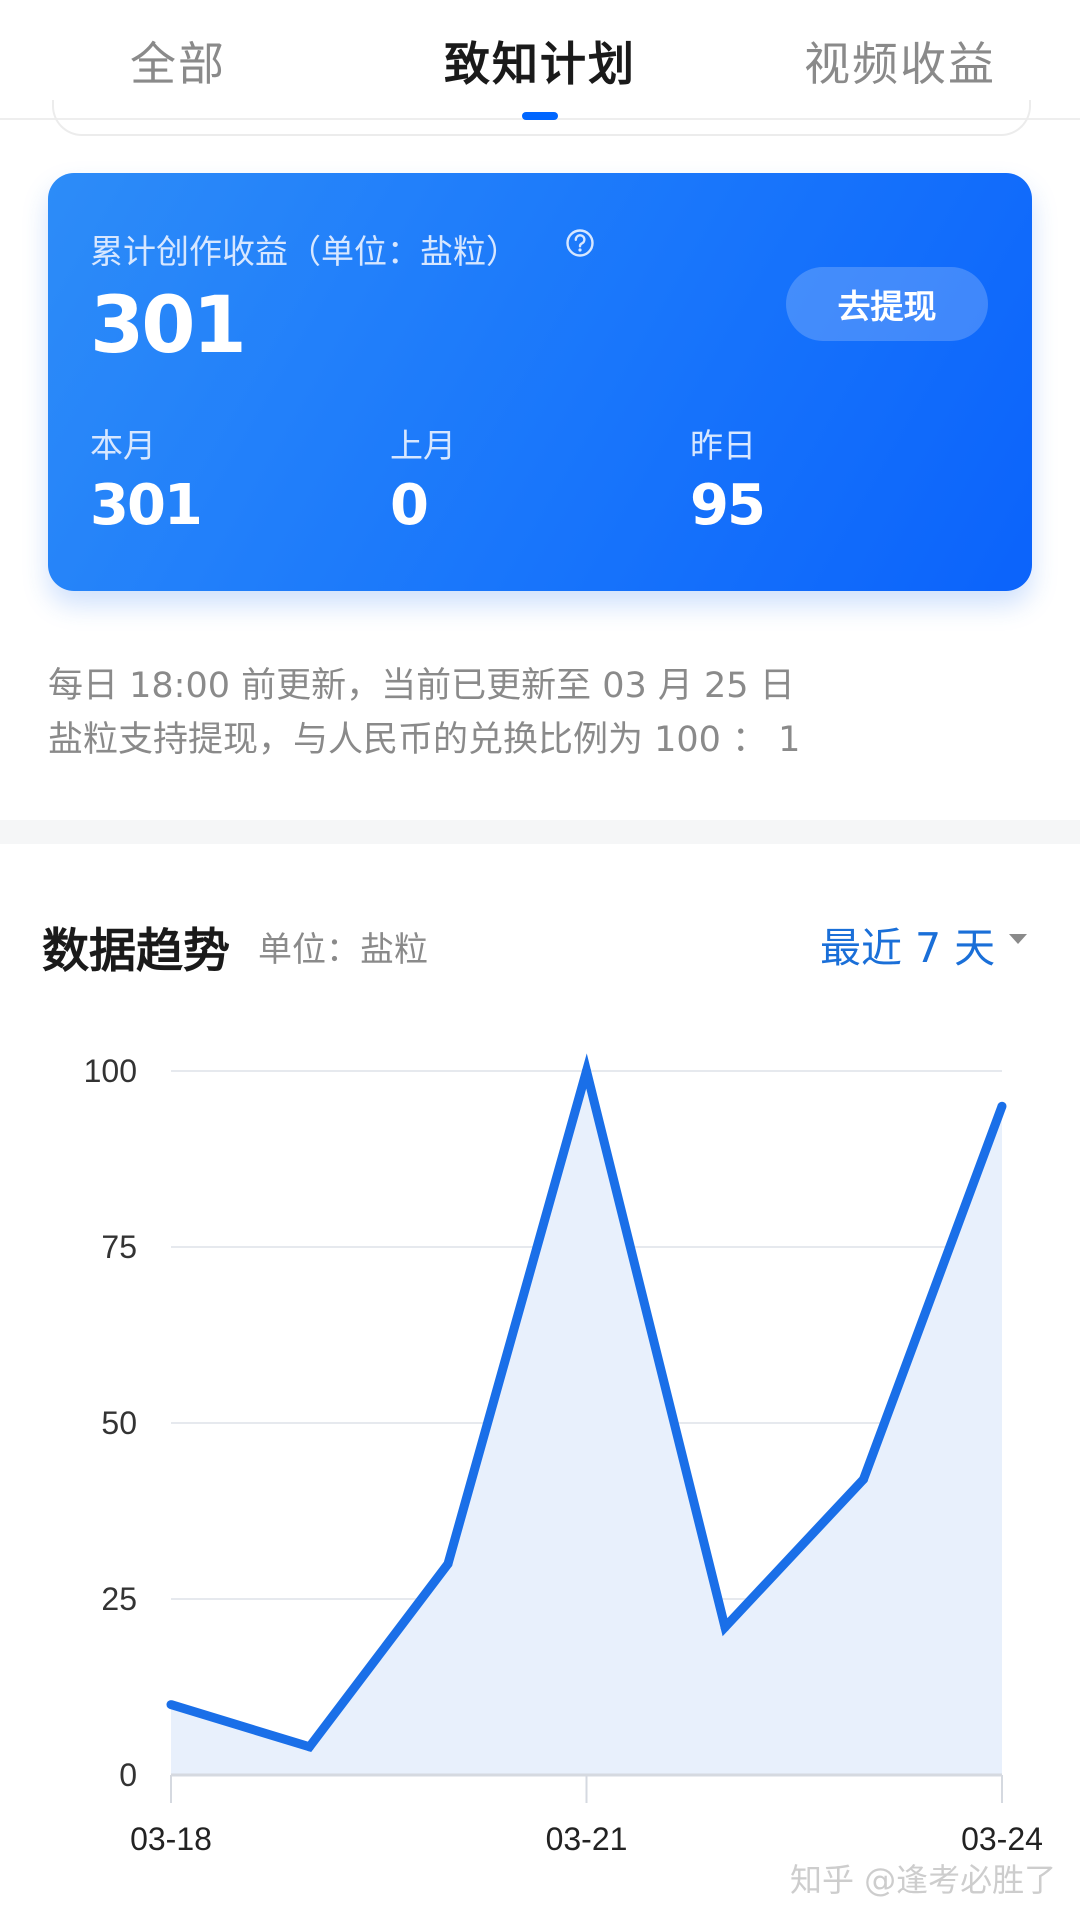 The height and width of the screenshot is (1925, 1080). I want to click on y-tick-label: 100, so click(110, 1071).